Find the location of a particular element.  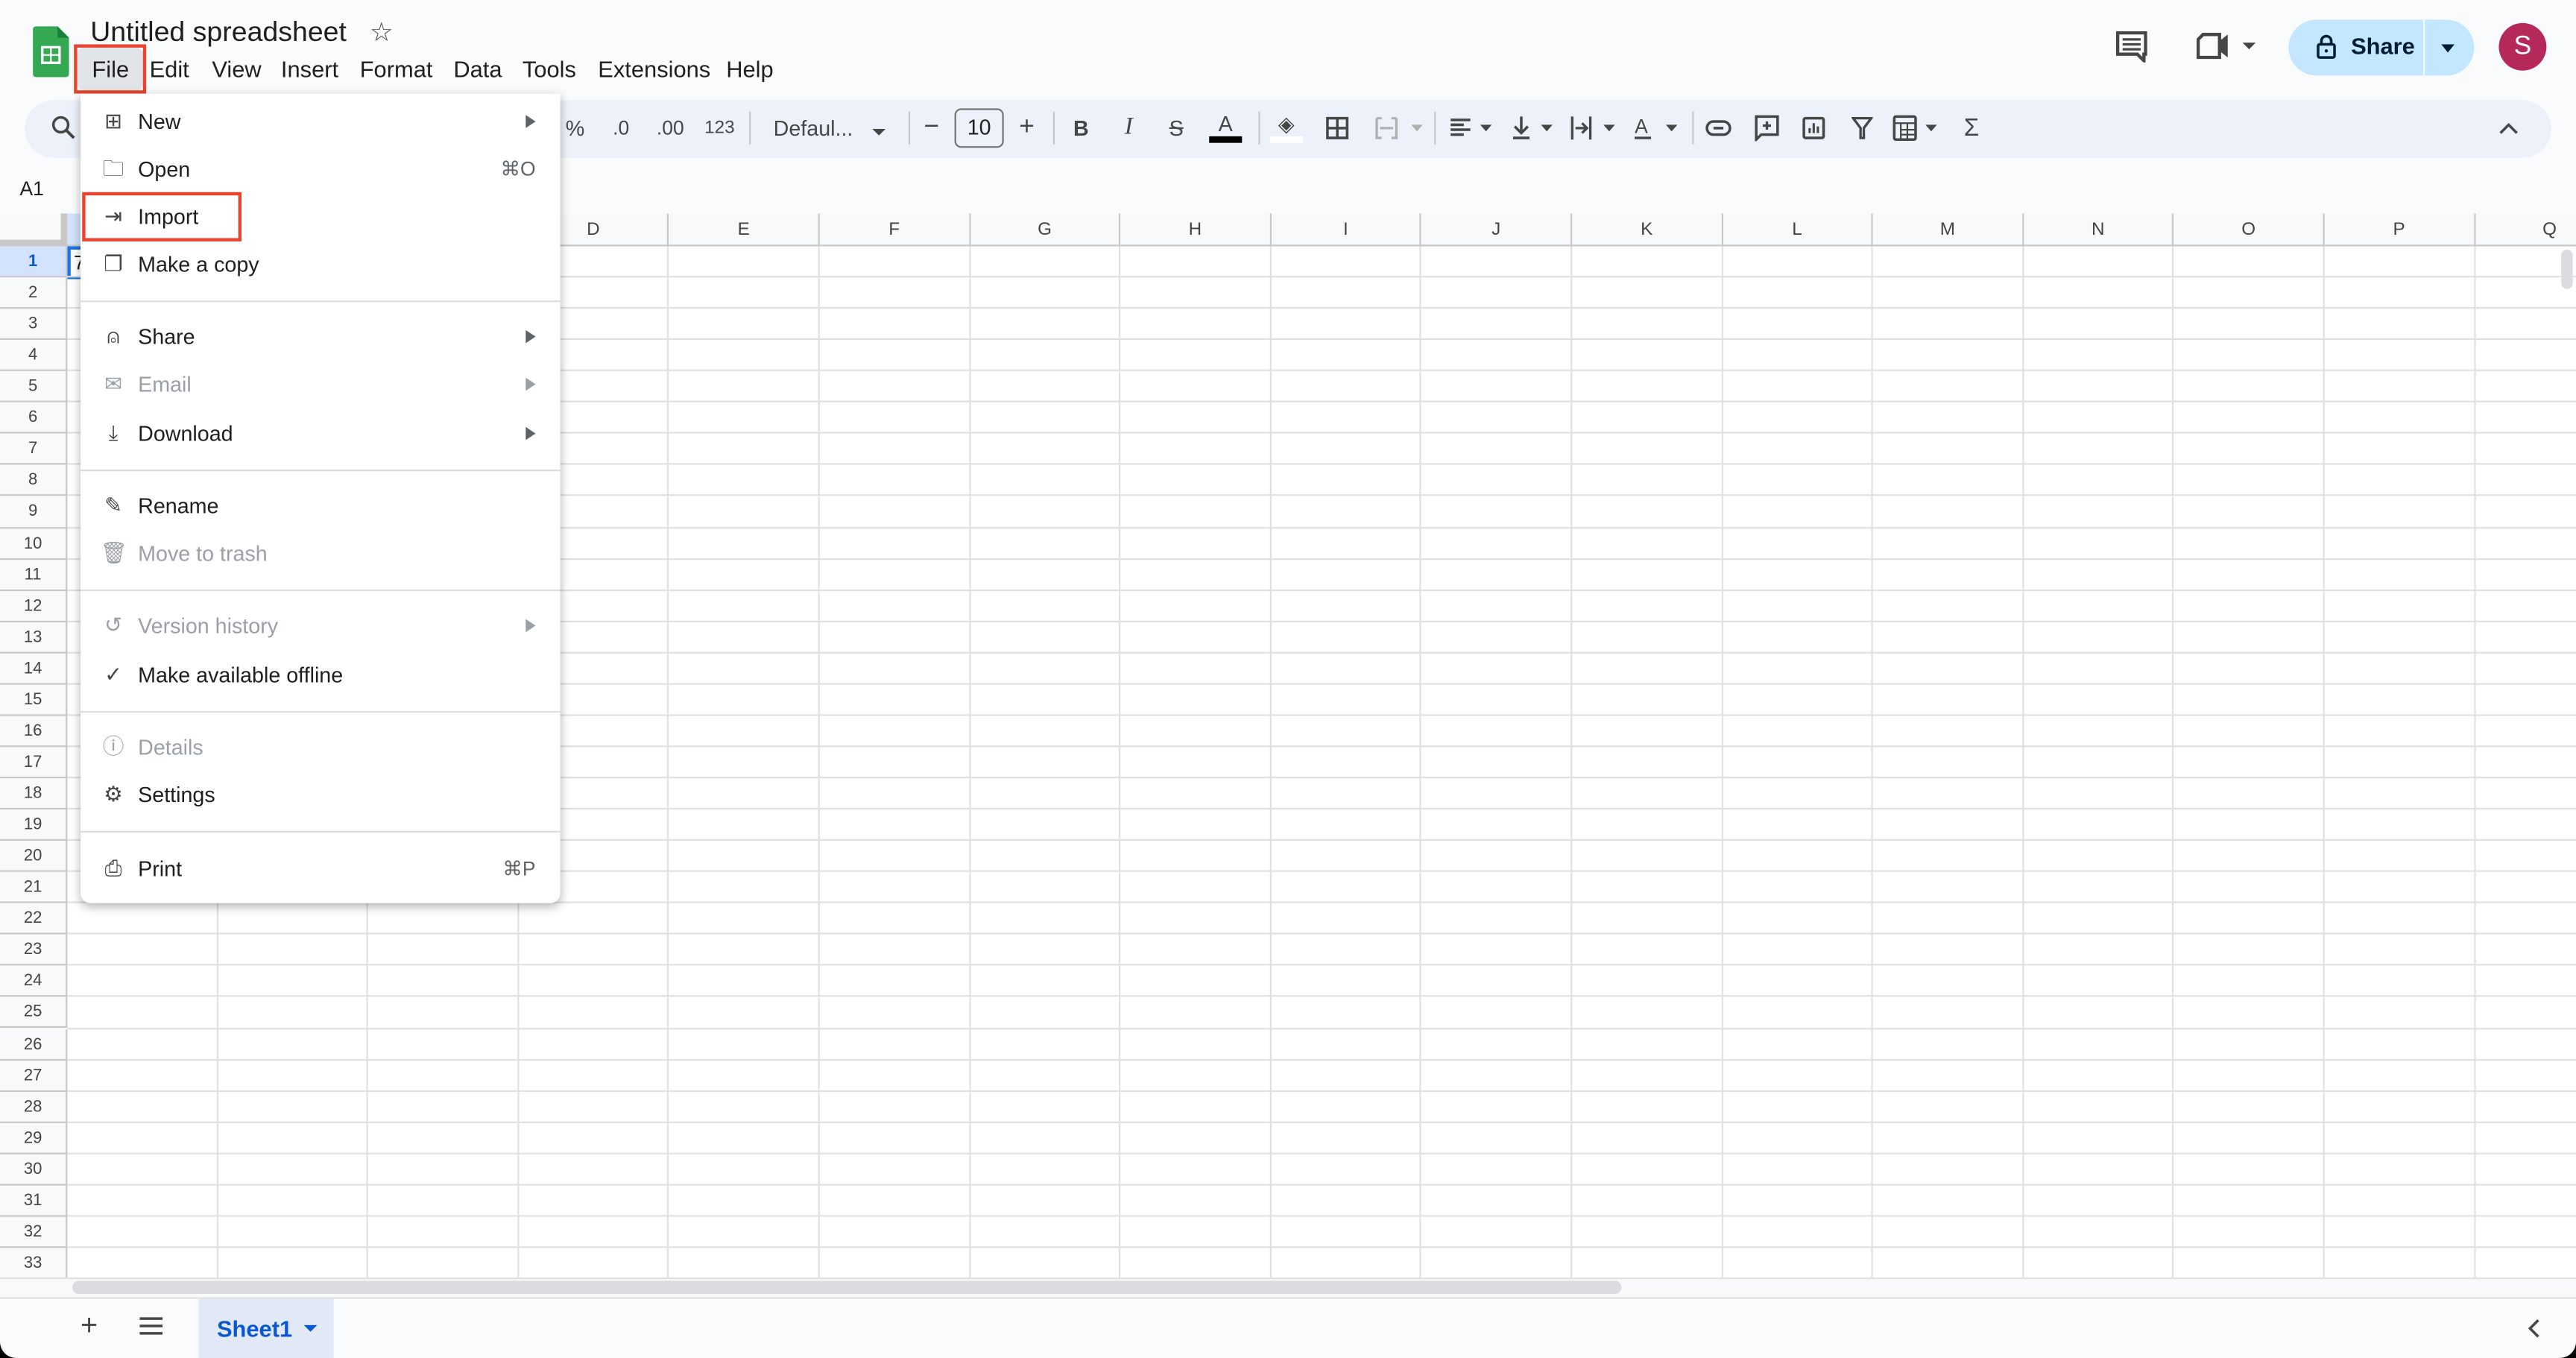

all-sheets-menu-icon is located at coordinates (151, 1326).